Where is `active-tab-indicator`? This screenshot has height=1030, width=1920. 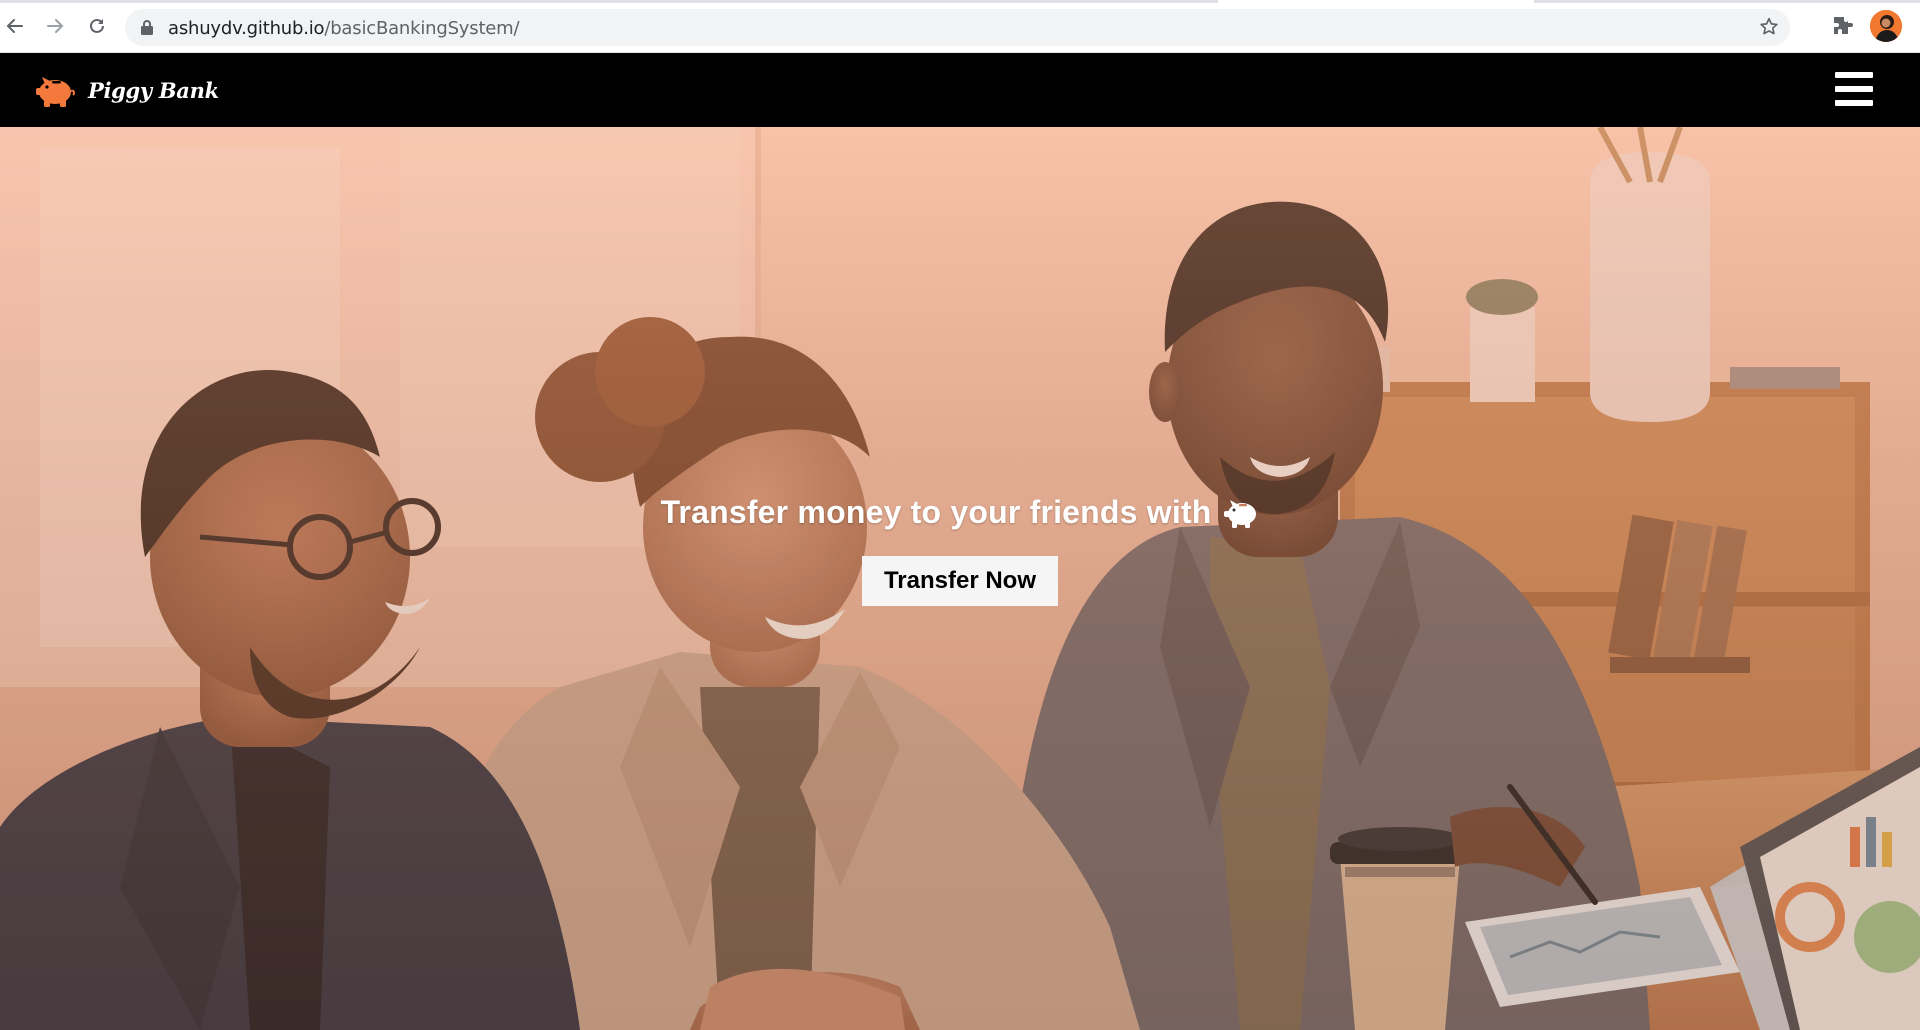
active-tab-indicator is located at coordinates (1376, 1).